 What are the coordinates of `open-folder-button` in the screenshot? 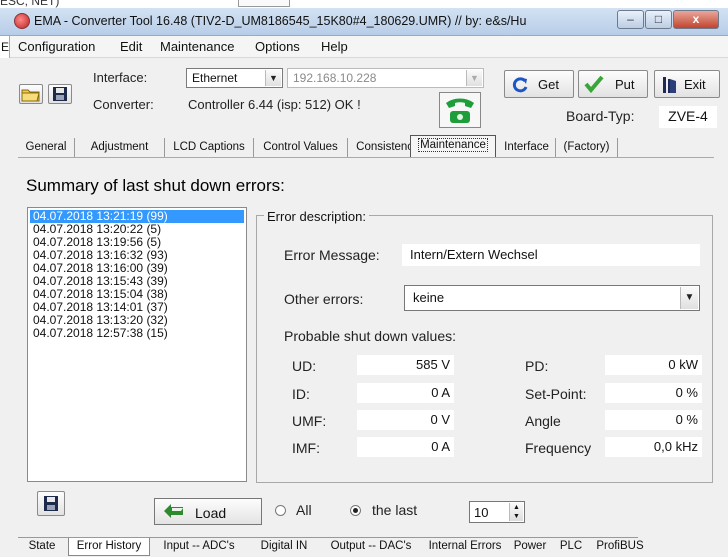 It's located at (31, 94).